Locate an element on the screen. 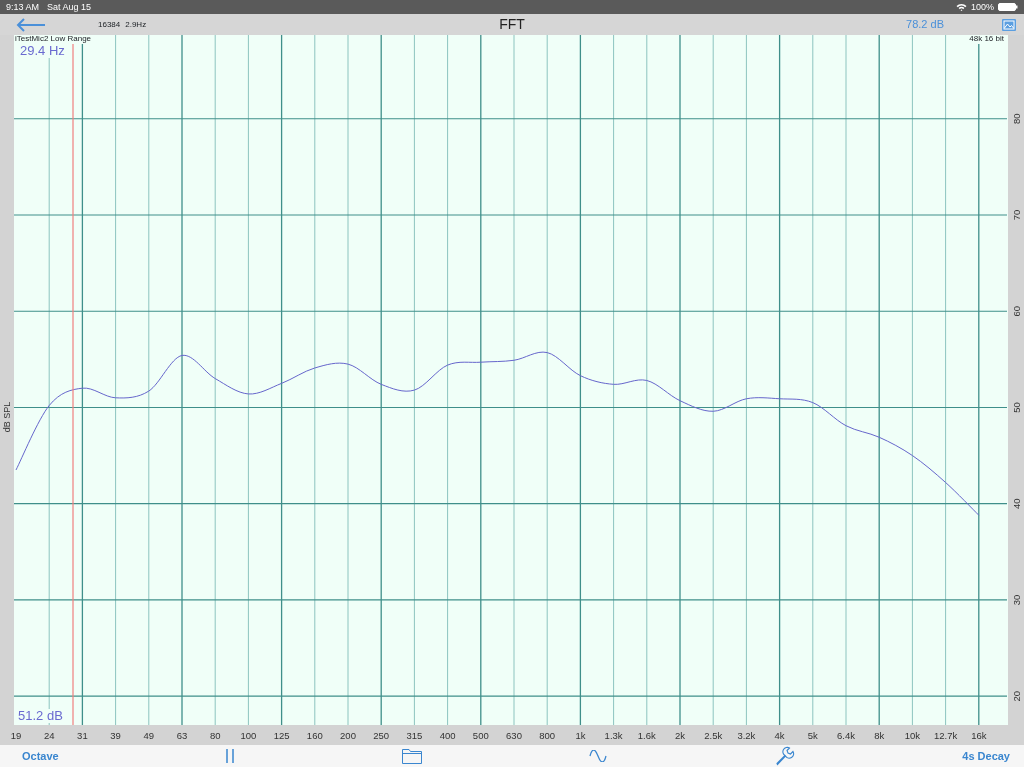  frequency-label: 16k is located at coordinates (979, 735).